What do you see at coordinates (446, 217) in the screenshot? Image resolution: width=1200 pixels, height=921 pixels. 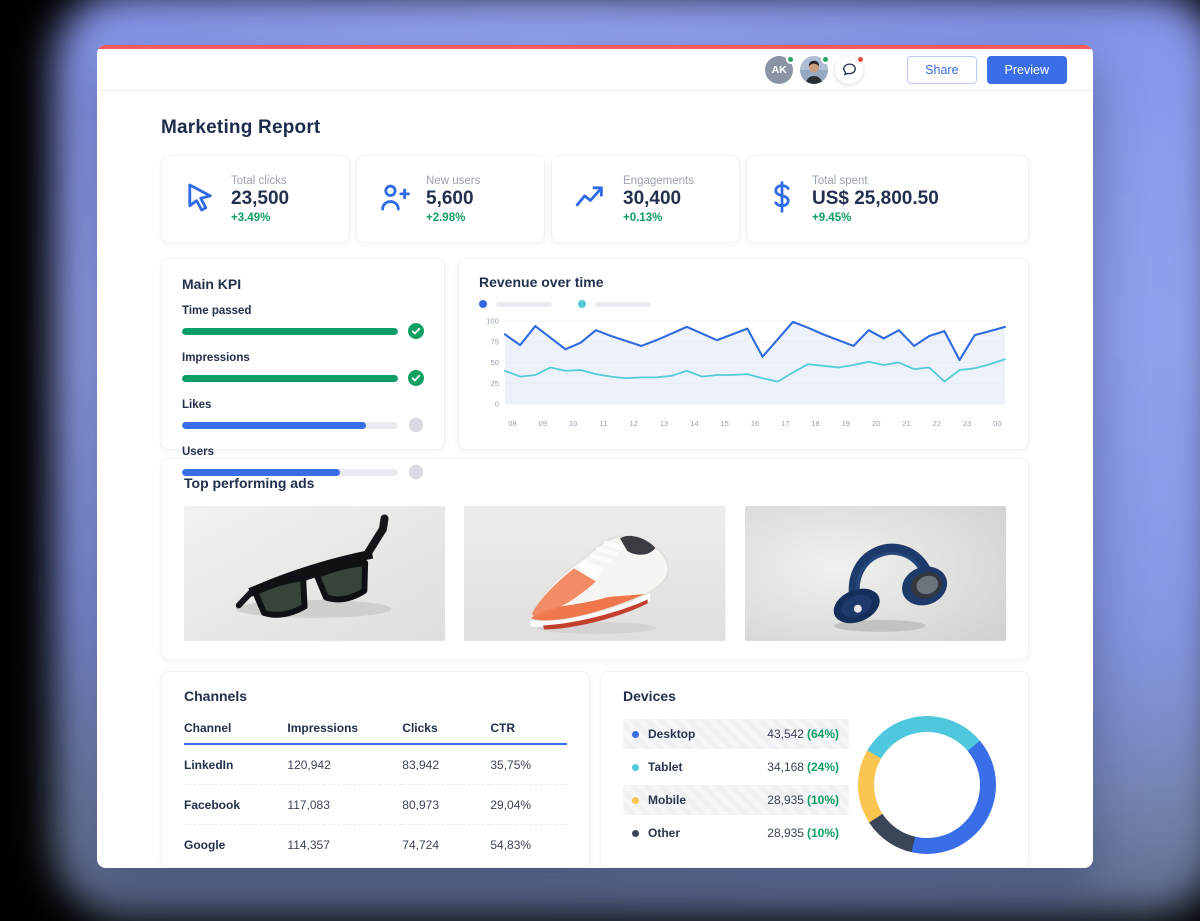 I see `stat-delta: +2.98%` at bounding box center [446, 217].